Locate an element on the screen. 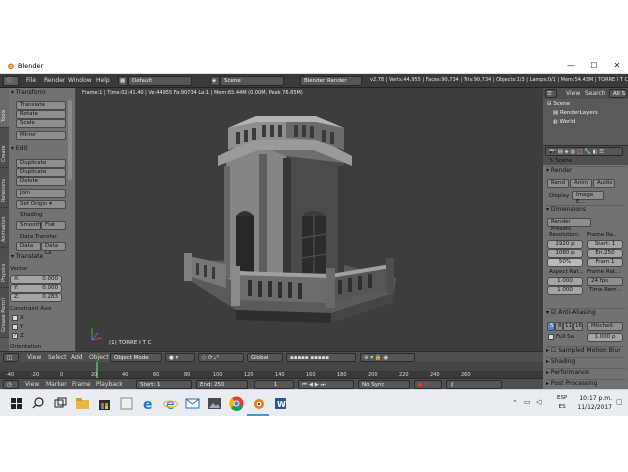 This screenshot has height=472, width=628. post-processing-section-header: ▸ Post Processing is located at coordinates (586, 384).